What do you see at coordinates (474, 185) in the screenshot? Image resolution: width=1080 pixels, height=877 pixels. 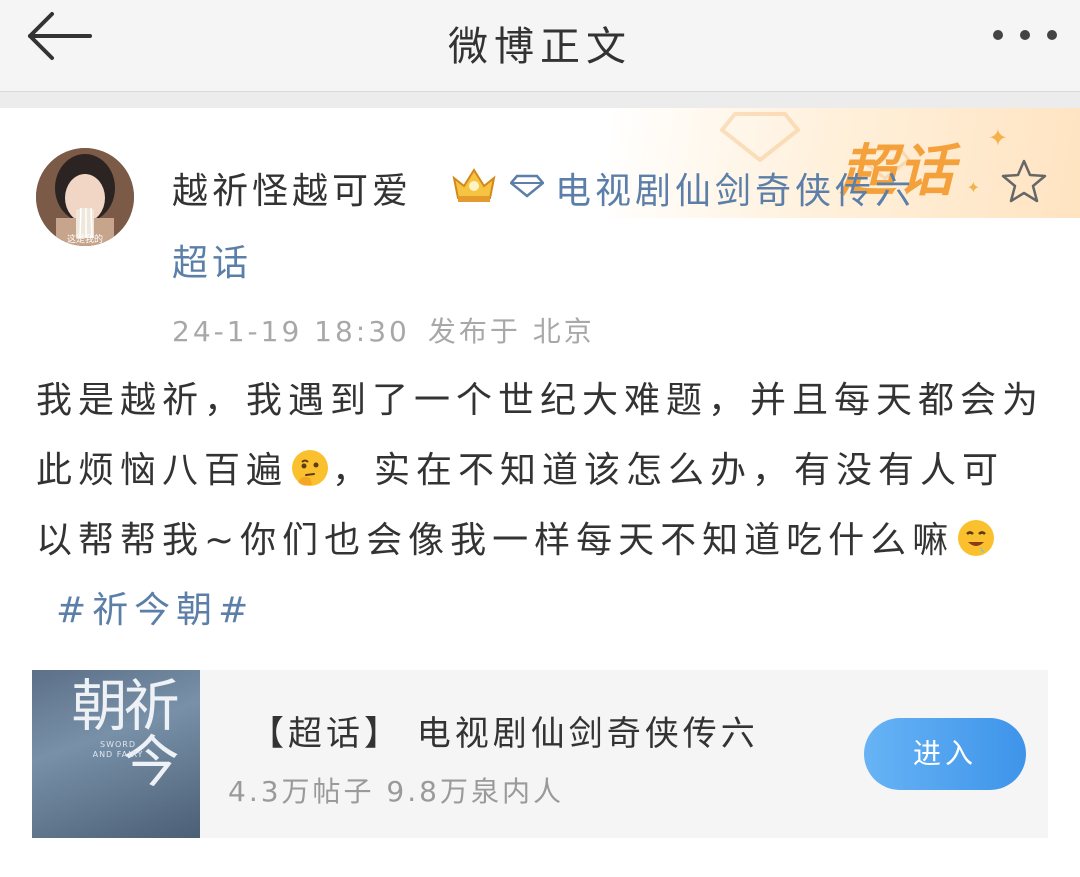 I see `crown-vip-icon` at bounding box center [474, 185].